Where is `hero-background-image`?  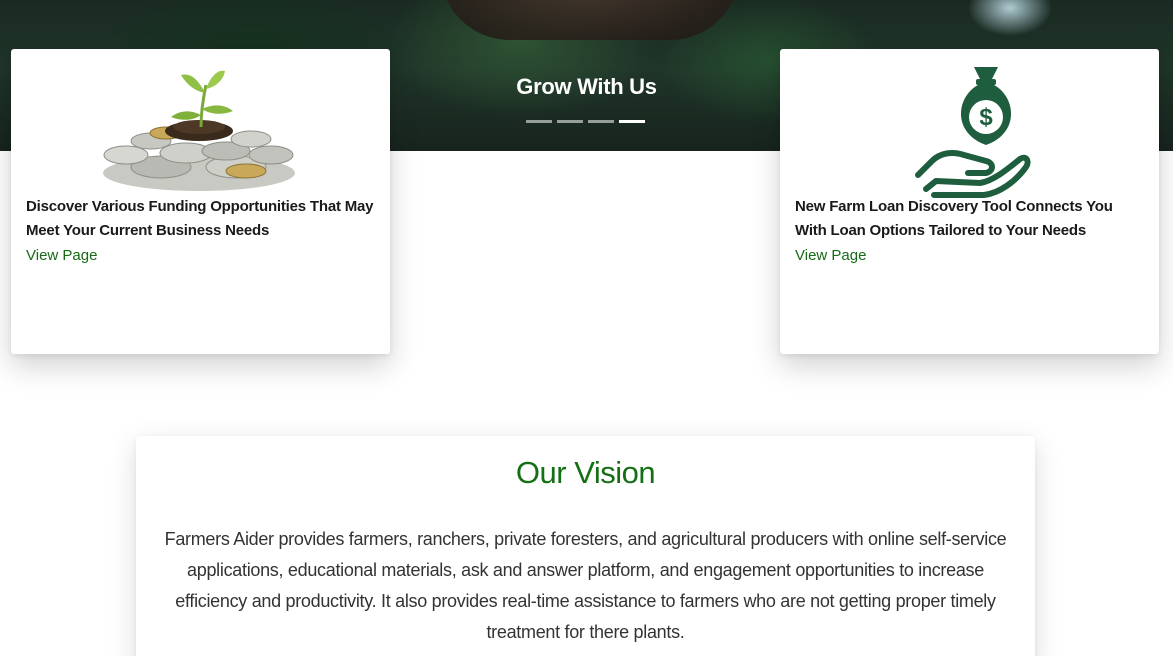
hero-background-image is located at coordinates (590, 20).